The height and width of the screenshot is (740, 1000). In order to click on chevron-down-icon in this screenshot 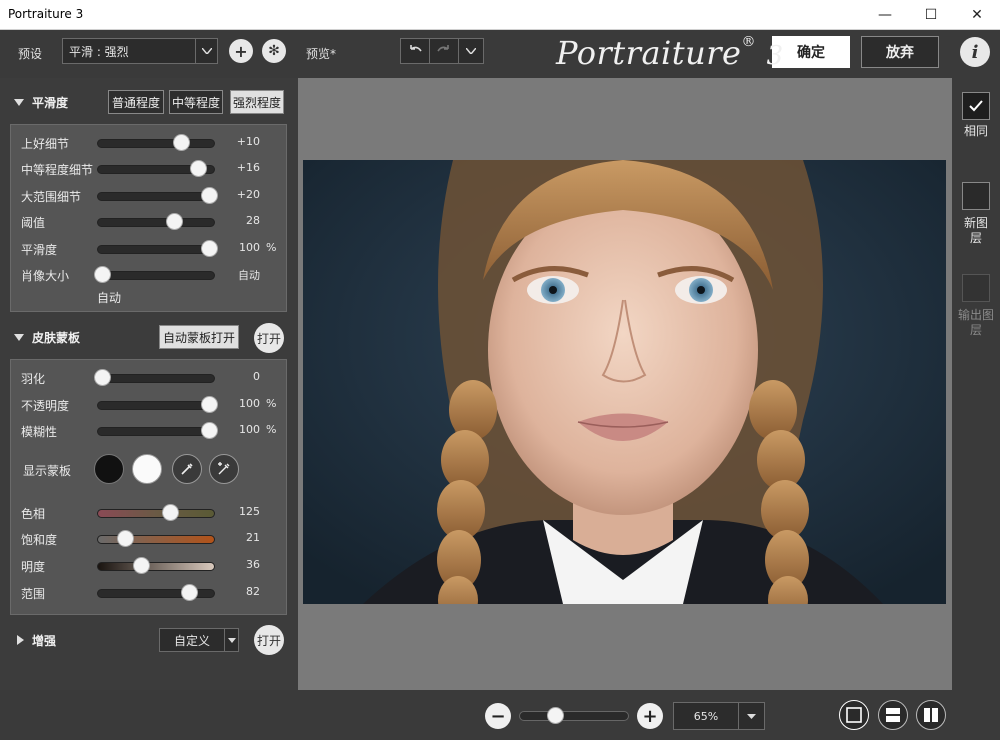, I will do `click(231, 640)`.